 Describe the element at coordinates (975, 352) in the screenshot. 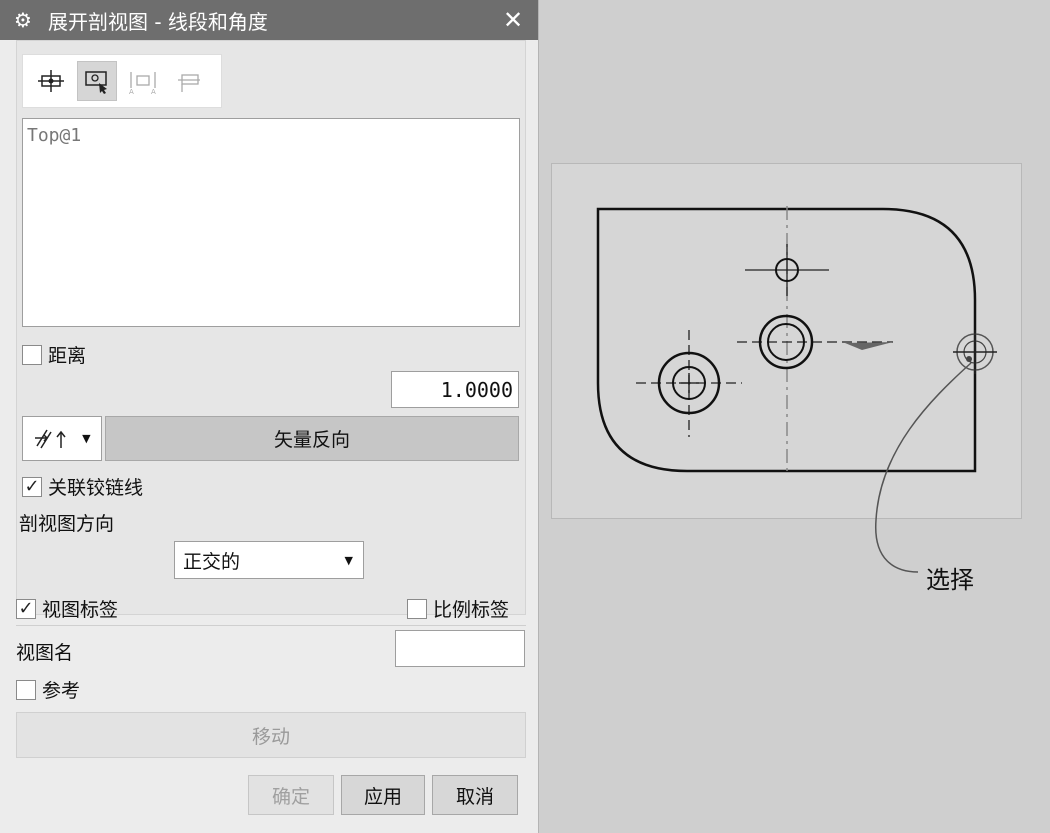

I see `crosshair-cursor-icon` at that location.